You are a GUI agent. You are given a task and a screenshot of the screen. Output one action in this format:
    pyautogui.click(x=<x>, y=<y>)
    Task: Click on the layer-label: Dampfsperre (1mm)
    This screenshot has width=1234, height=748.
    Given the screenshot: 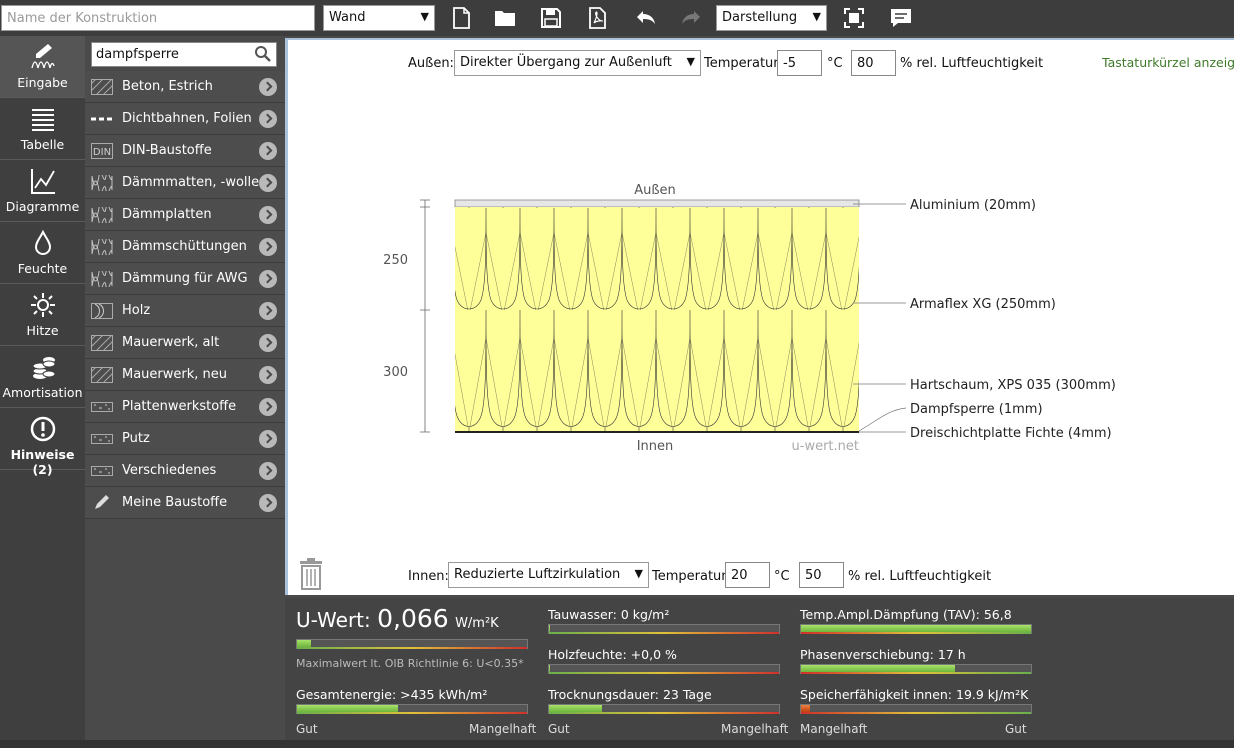 What is the action you would take?
    pyautogui.click(x=976, y=409)
    